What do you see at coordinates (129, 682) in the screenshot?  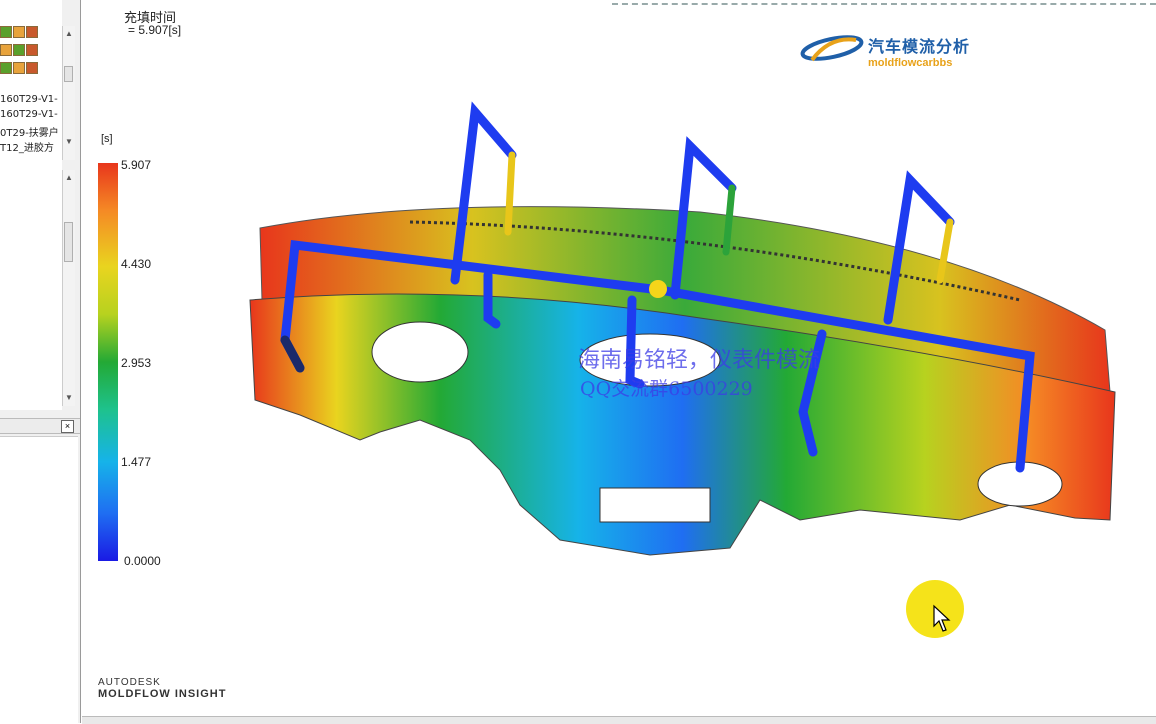 I see `autodesk-label: AUTODESK` at bounding box center [129, 682].